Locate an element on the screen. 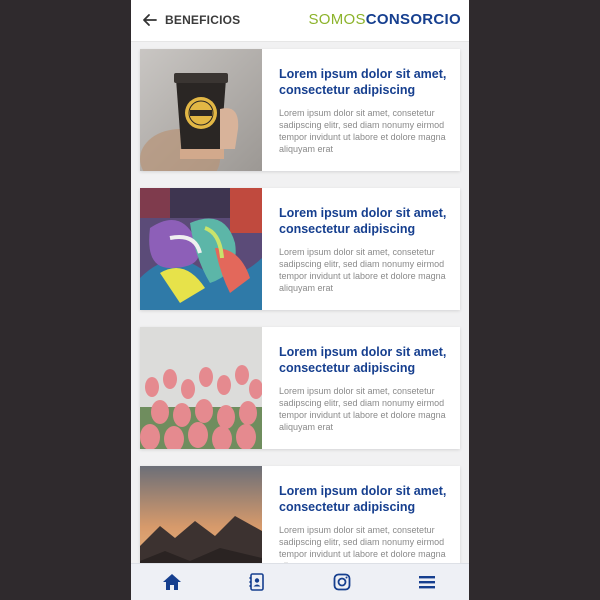 Image resolution: width=600 pixels, height=600 pixels. instagram-icon is located at coordinates (342, 582).